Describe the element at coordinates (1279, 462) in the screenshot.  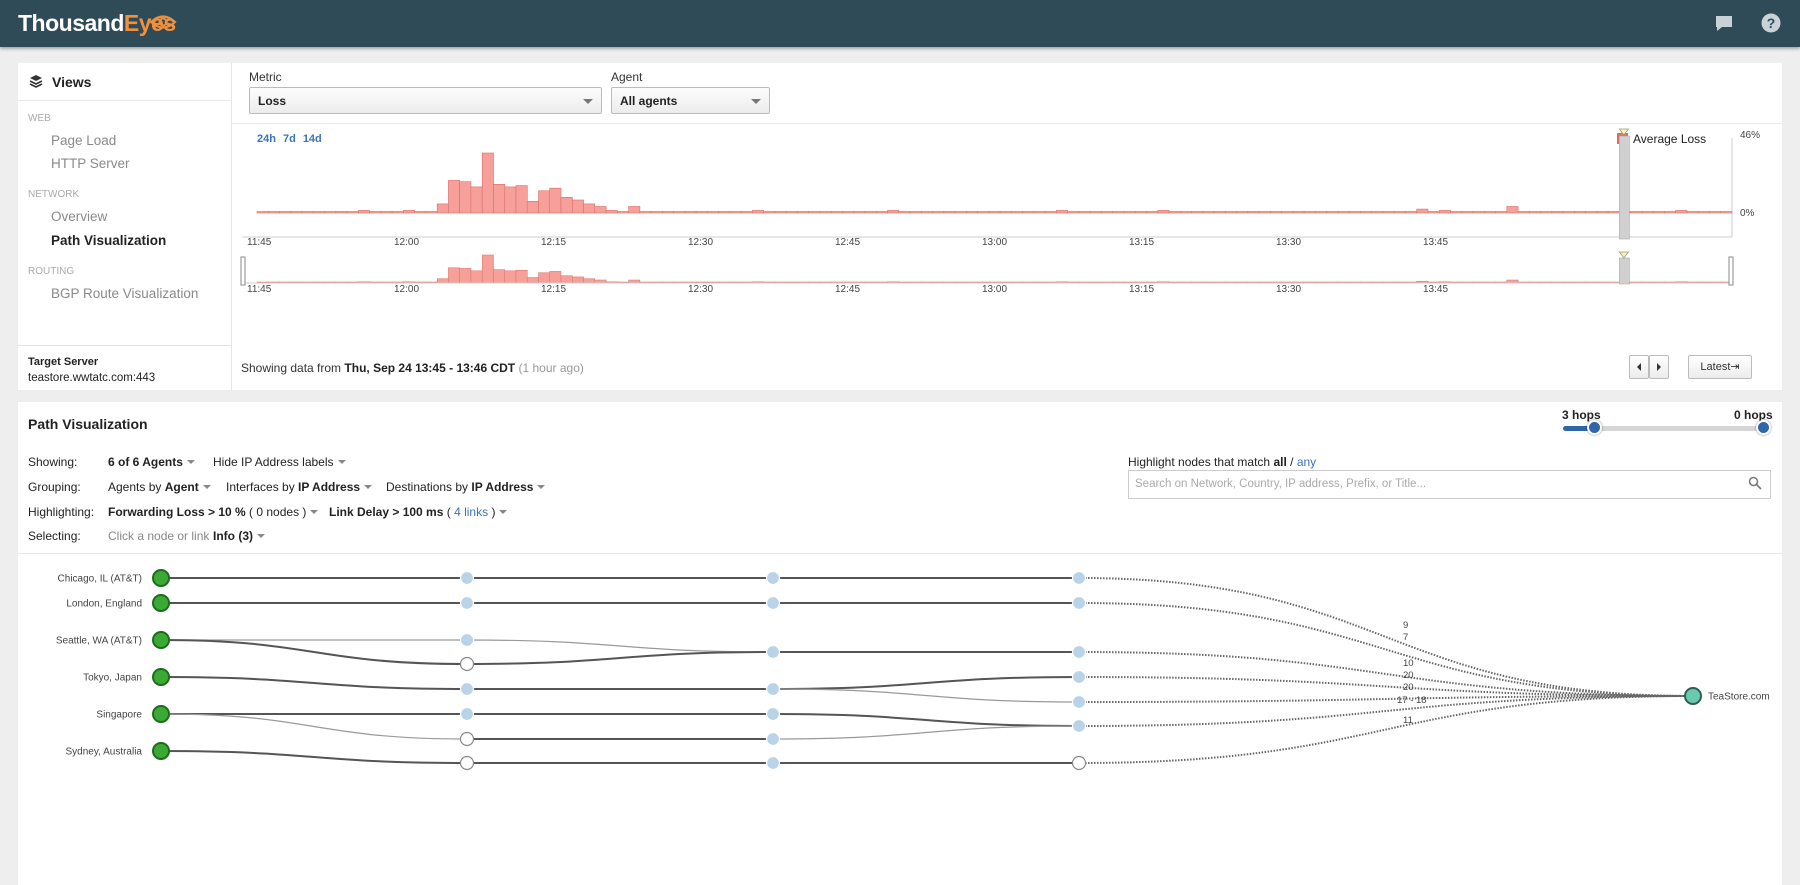
I see `highlight-all-option: all` at that location.